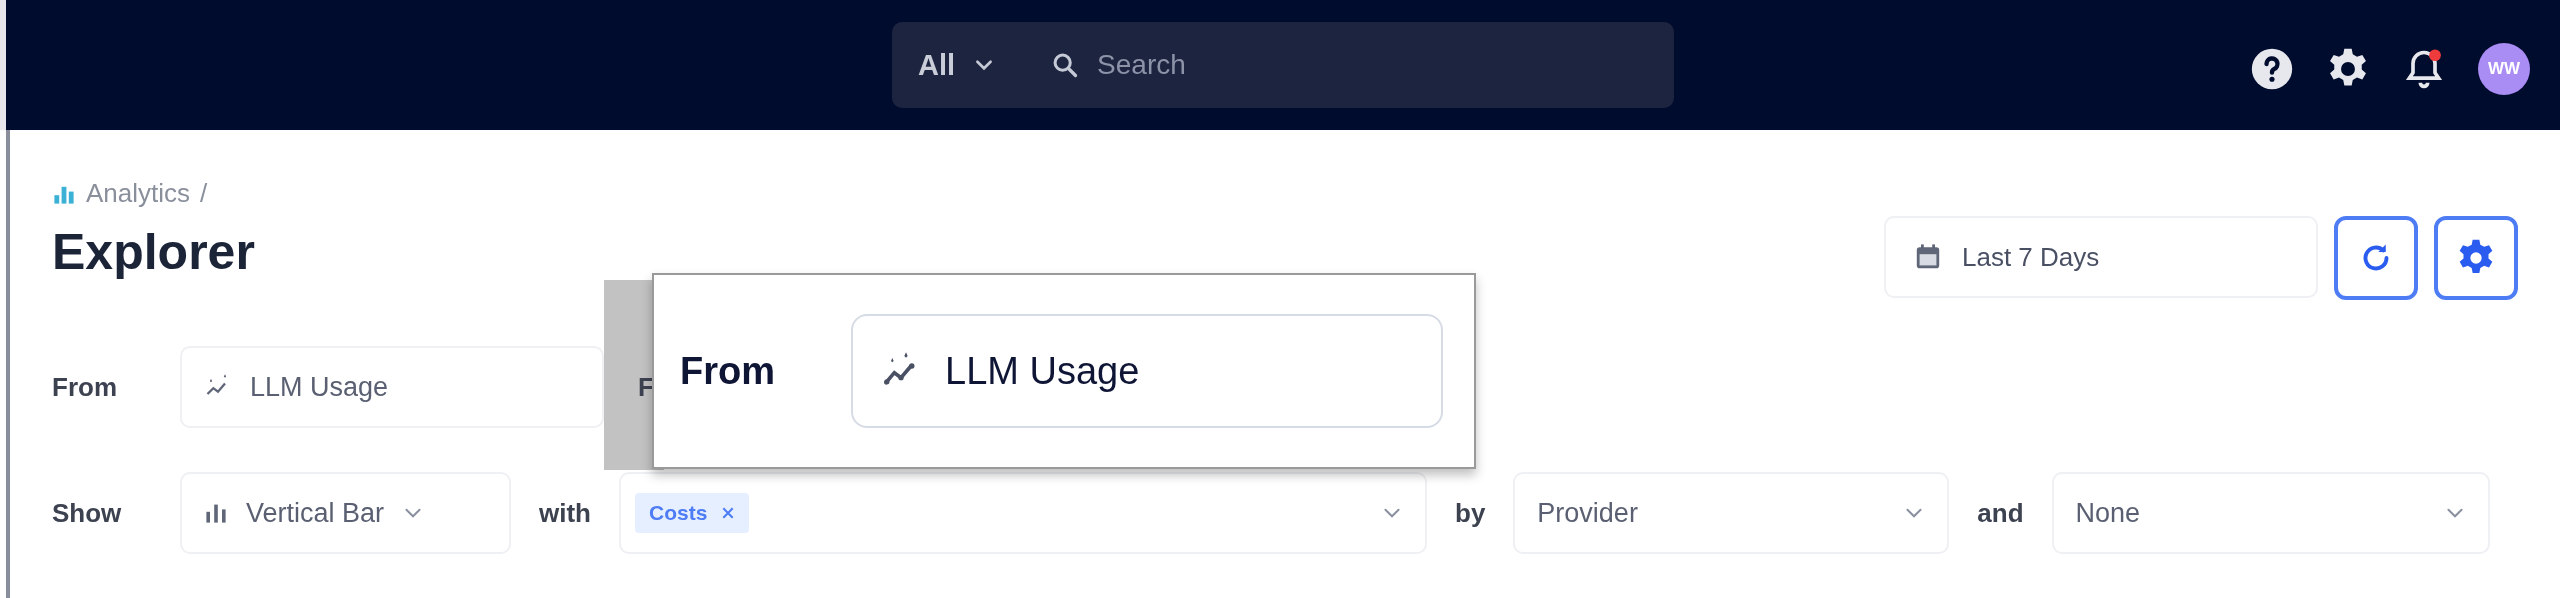 The height and width of the screenshot is (598, 2560). What do you see at coordinates (728, 513) in the screenshot?
I see `close-icon` at bounding box center [728, 513].